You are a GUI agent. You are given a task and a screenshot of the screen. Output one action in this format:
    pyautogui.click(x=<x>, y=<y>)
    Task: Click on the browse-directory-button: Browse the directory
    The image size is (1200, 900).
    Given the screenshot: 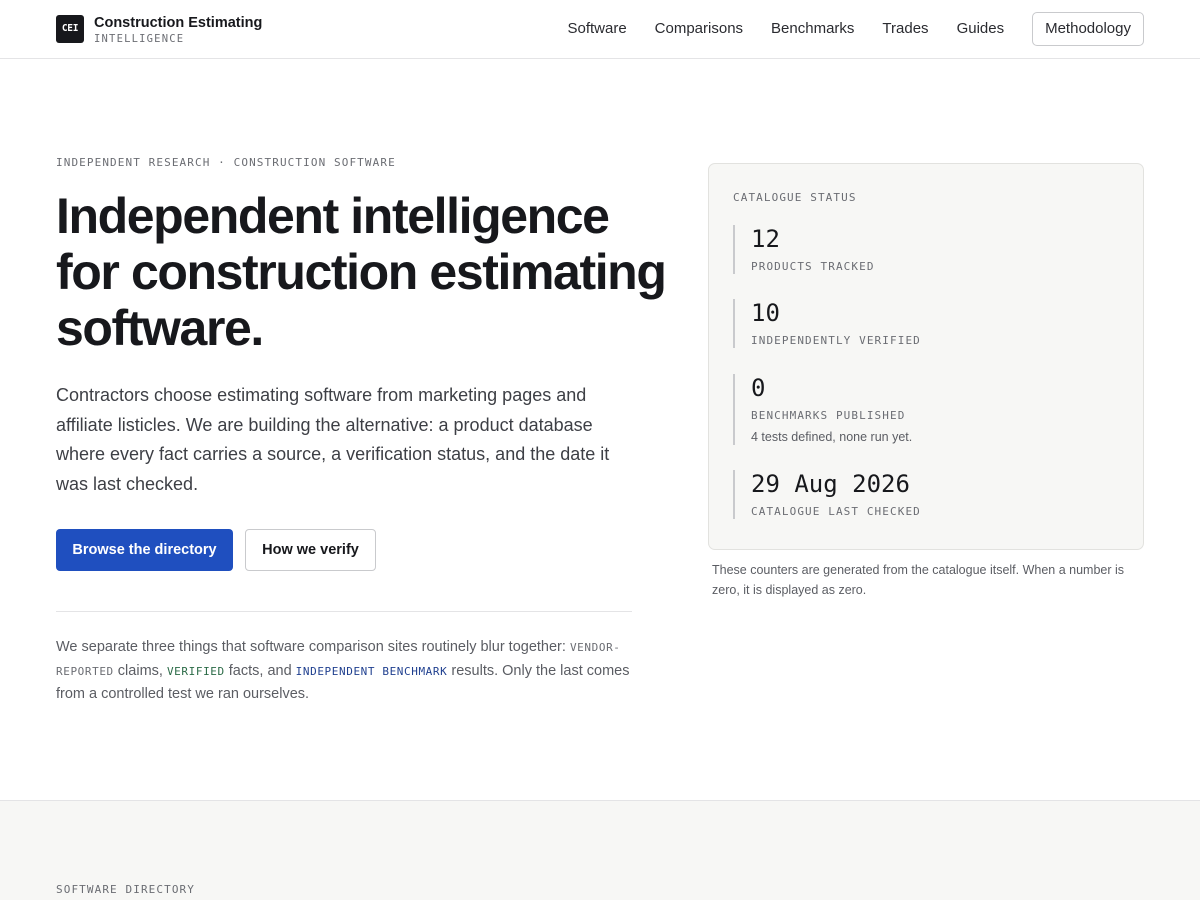 What is the action you would take?
    pyautogui.click(x=144, y=550)
    